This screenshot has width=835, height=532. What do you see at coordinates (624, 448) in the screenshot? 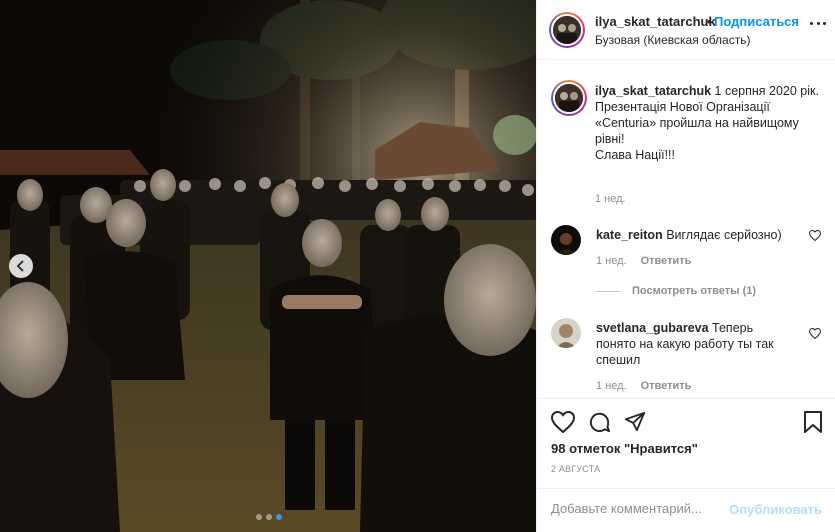
I see `likes-count: 98 отметок "Нравится"` at bounding box center [624, 448].